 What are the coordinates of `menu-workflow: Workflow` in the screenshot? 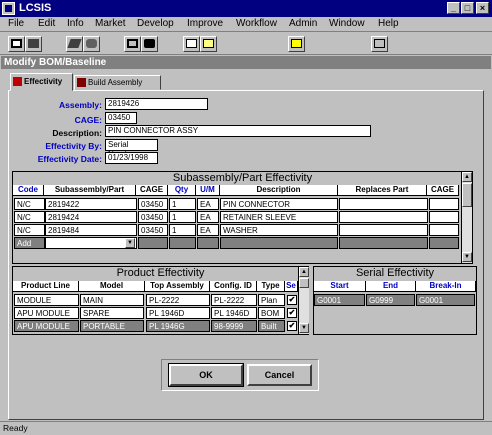 It's located at (256, 23).